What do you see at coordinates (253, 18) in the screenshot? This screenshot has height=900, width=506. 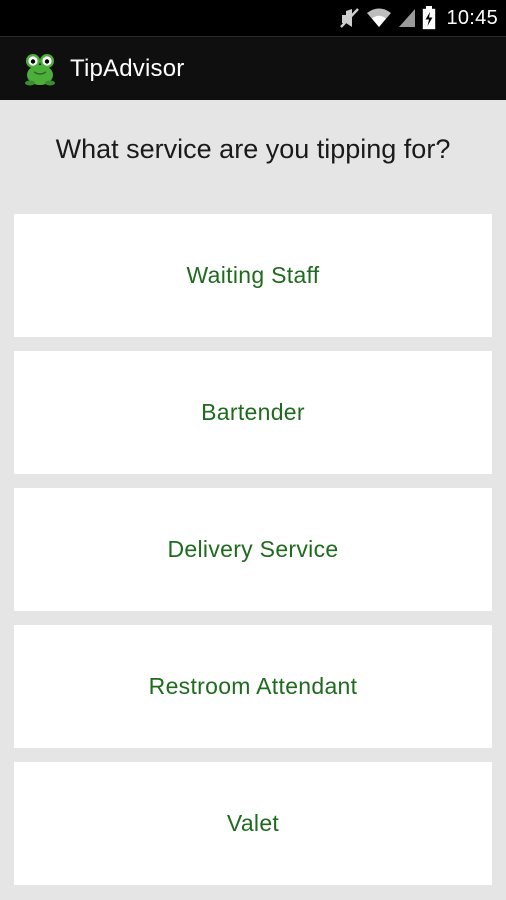 I see `status-bar: 10:45` at bounding box center [253, 18].